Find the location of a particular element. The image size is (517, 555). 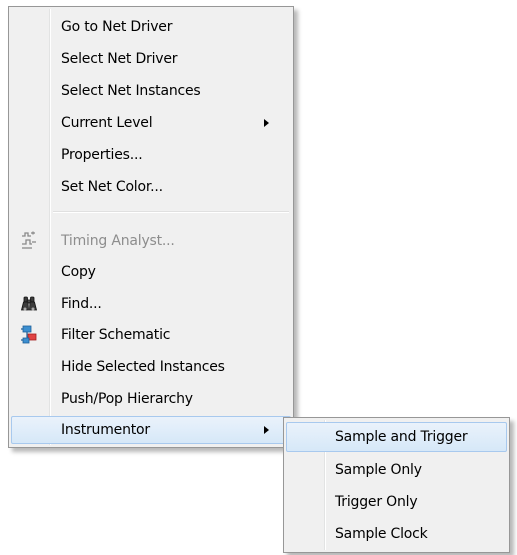

menu-item-label: Filter Schematic is located at coordinates (116, 335).